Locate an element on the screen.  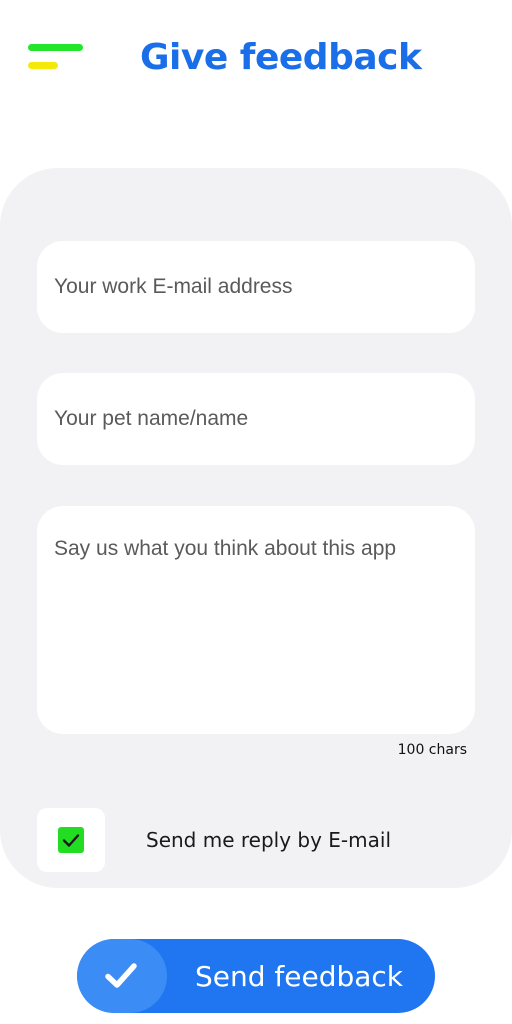
name-field-placeholder: Your pet name/name is located at coordinates (151, 418).